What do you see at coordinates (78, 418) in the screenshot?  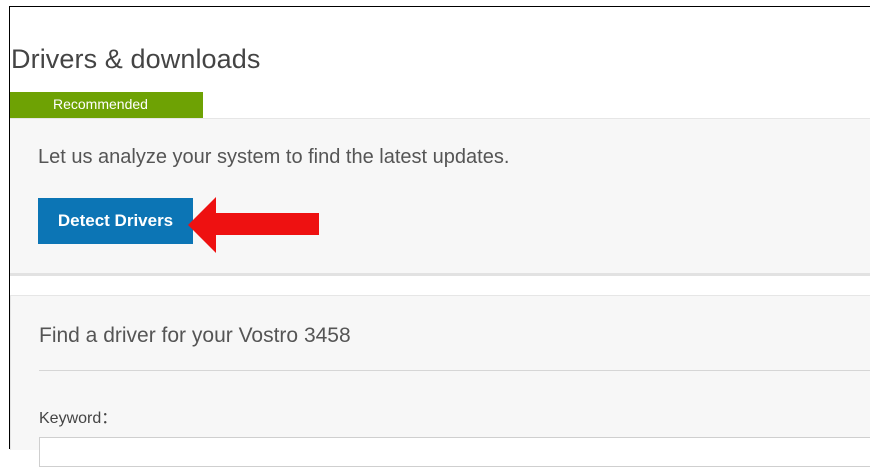 I see `keyword-label: Keyword：` at bounding box center [78, 418].